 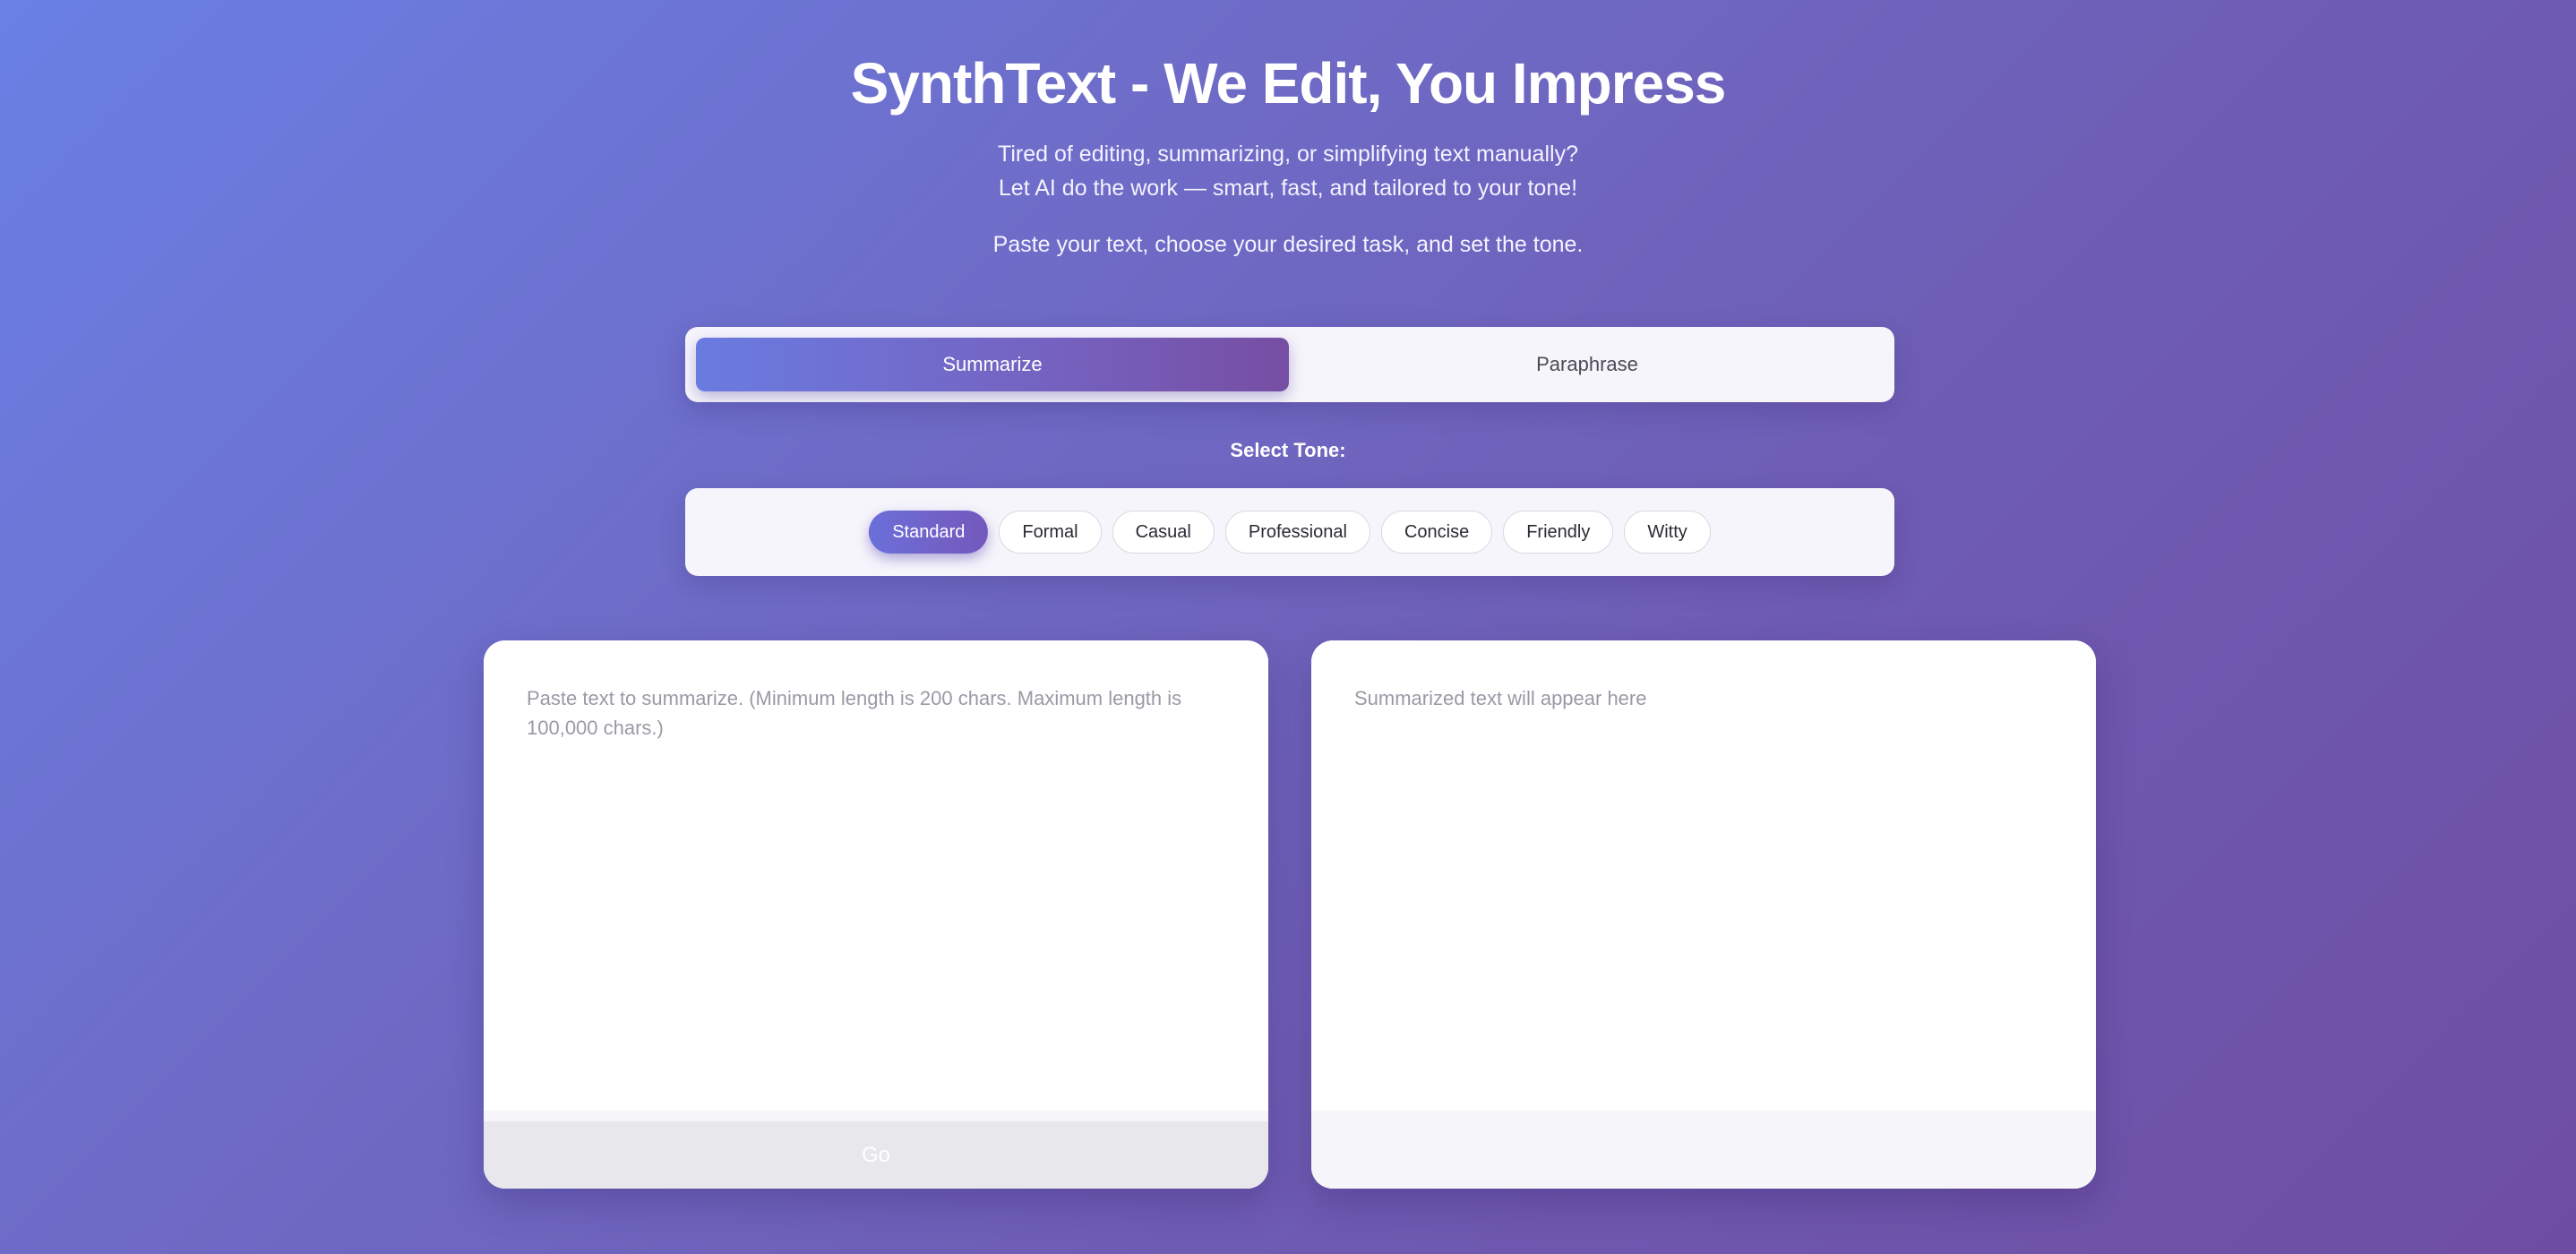 What do you see at coordinates (1288, 450) in the screenshot?
I see `tone-label: Select Tone:` at bounding box center [1288, 450].